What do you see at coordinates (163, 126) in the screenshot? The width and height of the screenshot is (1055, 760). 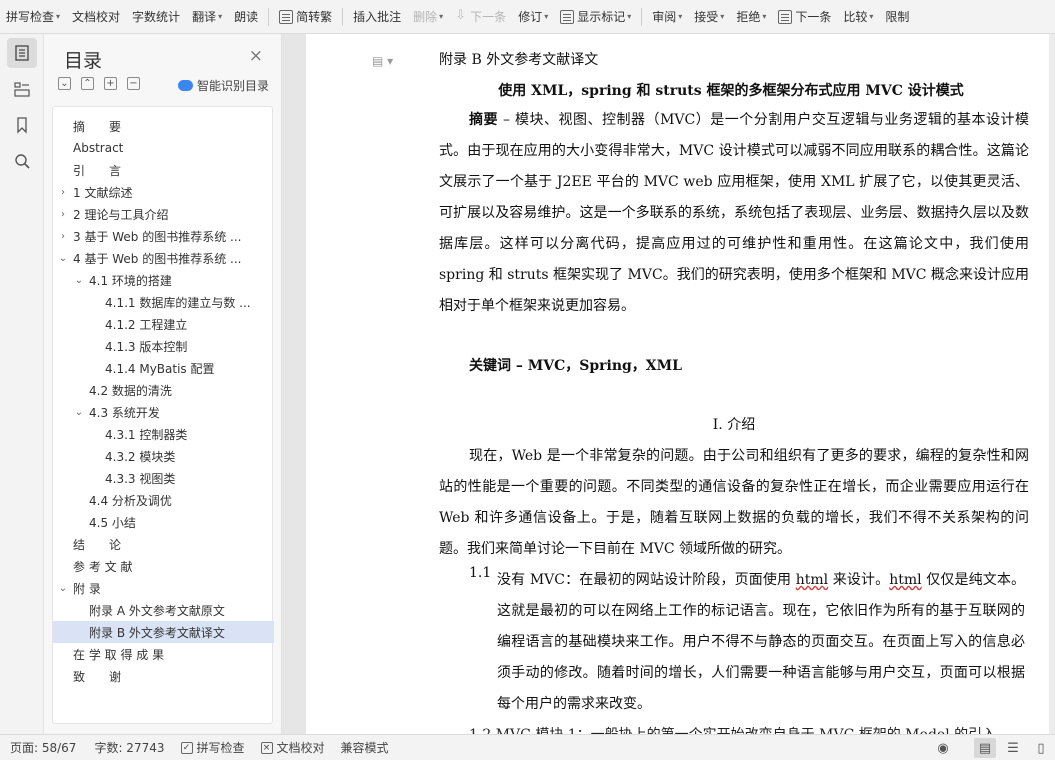 I see `toc-item: 摘 要` at bounding box center [163, 126].